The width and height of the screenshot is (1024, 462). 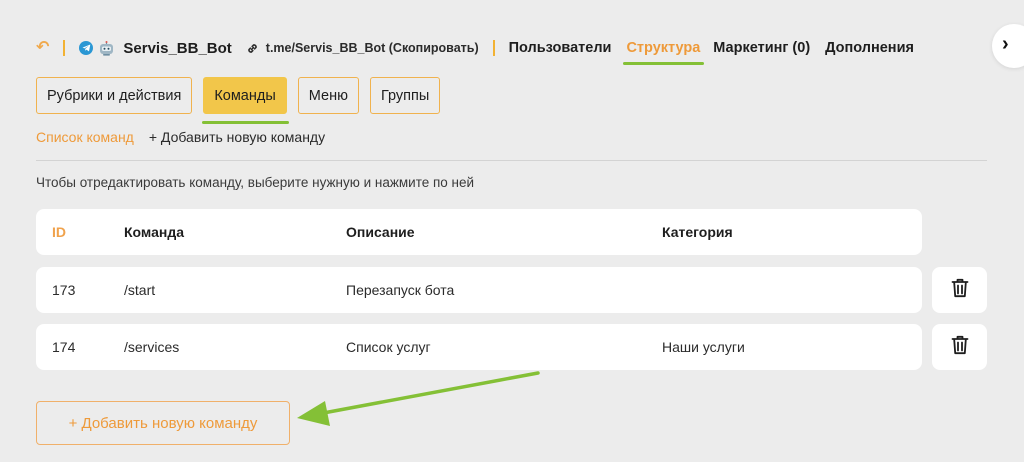 I want to click on structure-tabs: Рубрики и действия Команды Меню Группы, so click(x=243, y=100).